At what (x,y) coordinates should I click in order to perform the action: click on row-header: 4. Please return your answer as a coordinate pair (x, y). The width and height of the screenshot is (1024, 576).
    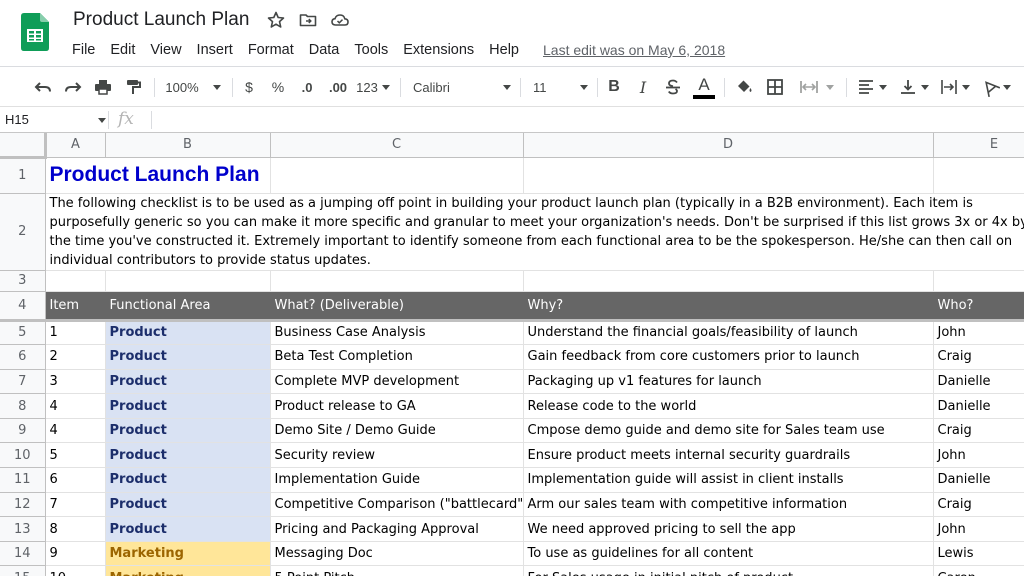
    Looking at the image, I should click on (23, 306).